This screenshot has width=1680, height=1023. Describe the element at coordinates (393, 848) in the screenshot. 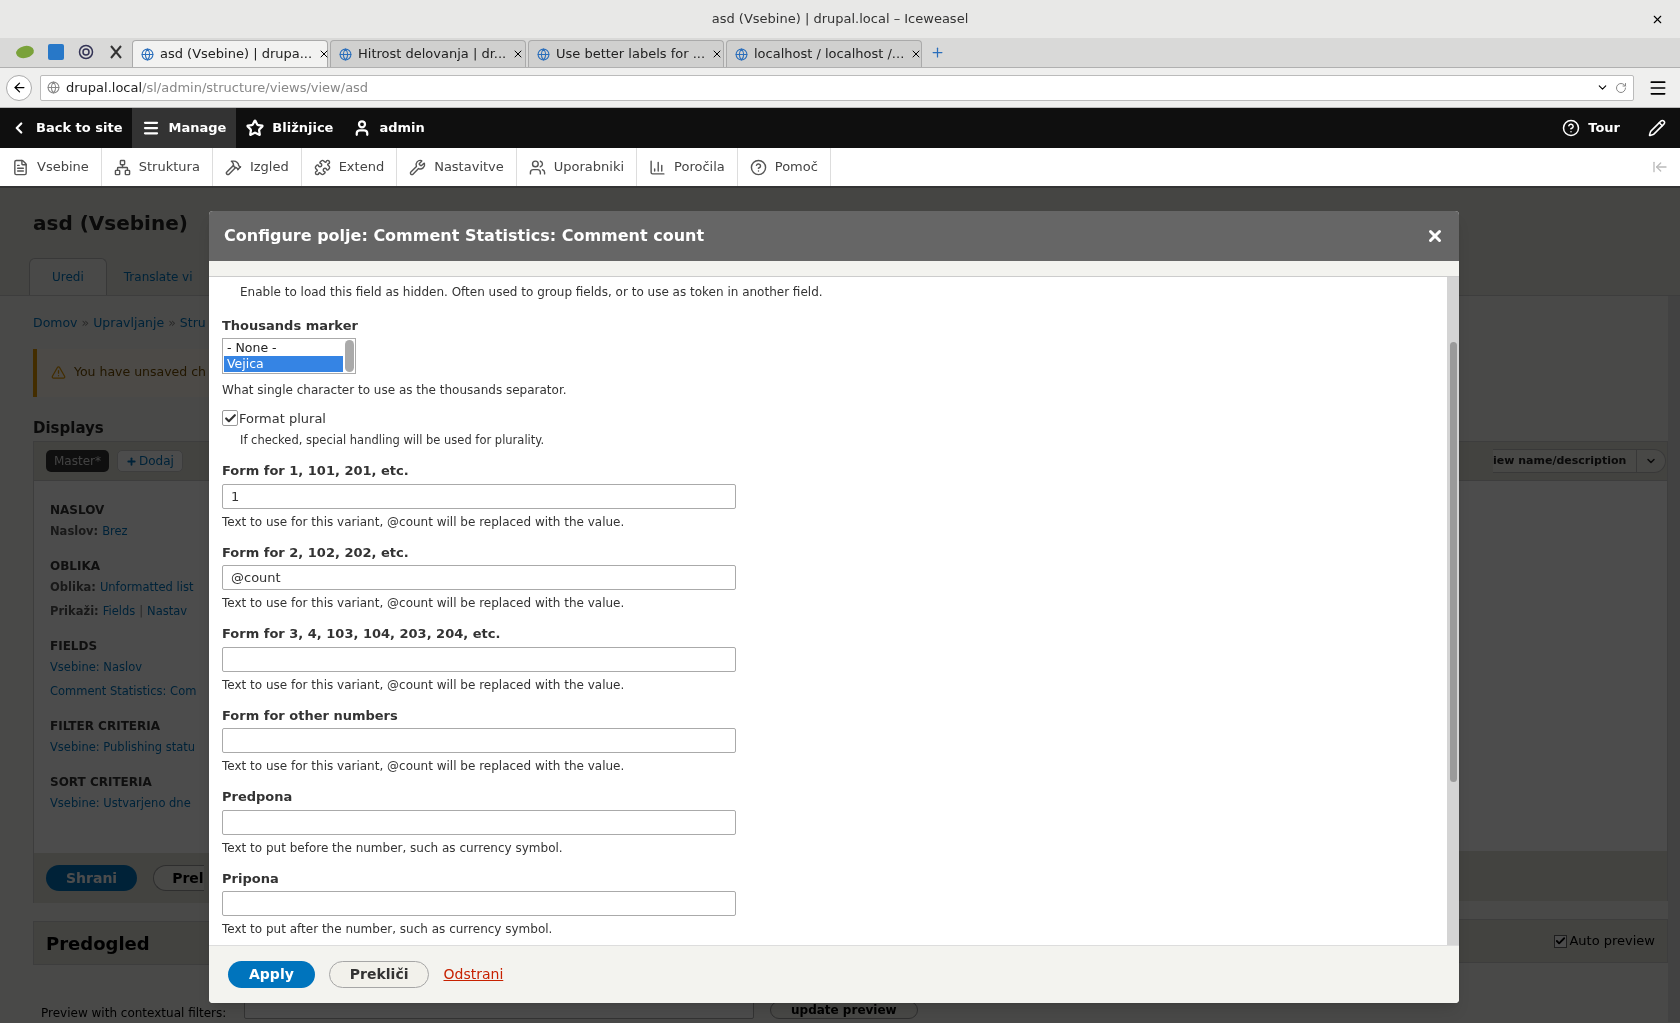

I see `field-description: Text to put before the number, such as currency symbol.` at that location.